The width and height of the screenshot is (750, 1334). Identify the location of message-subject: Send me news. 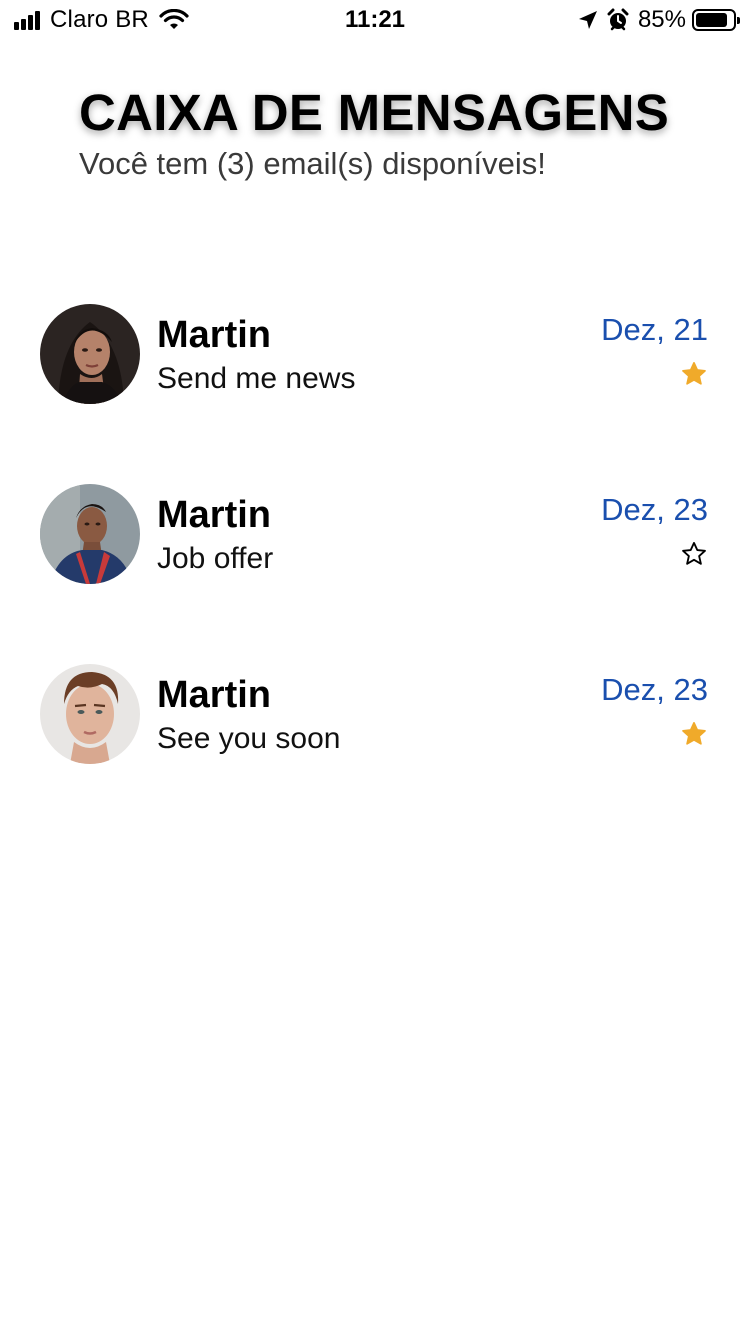
(256, 378).